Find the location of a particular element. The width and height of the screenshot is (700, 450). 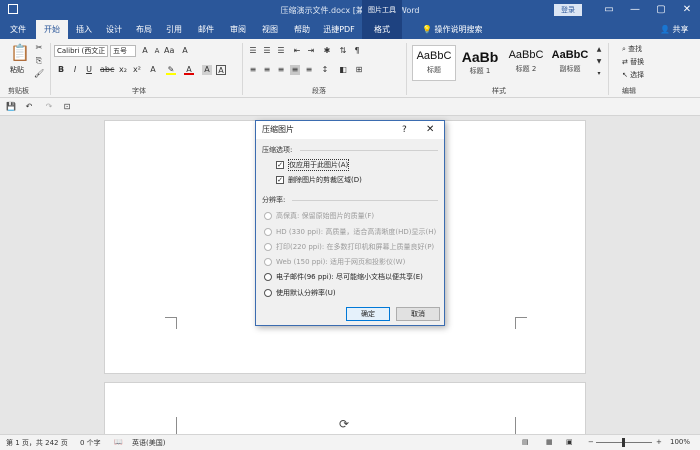

language-indicator: 英语(美国) is located at coordinates (148, 443).